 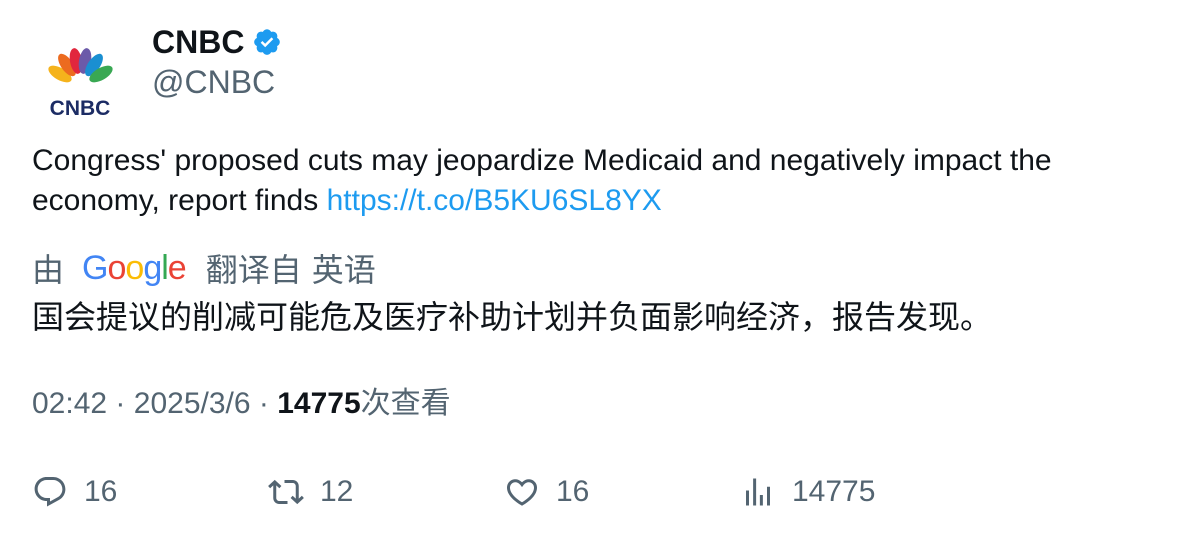 What do you see at coordinates (522, 492) in the screenshot?
I see `heart-icon` at bounding box center [522, 492].